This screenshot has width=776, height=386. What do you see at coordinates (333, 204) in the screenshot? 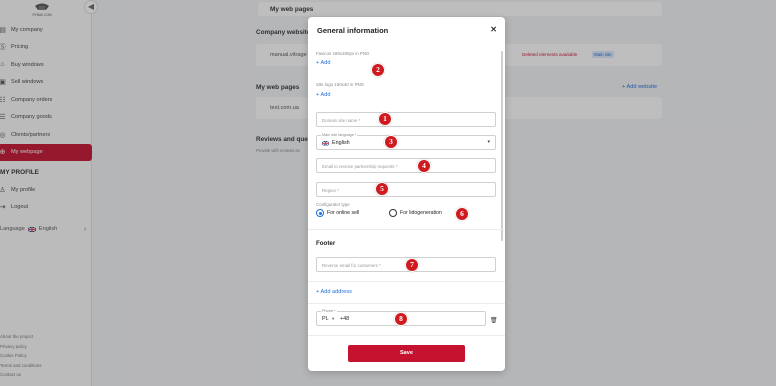
I see `configurator-label: Configurator type` at bounding box center [333, 204].